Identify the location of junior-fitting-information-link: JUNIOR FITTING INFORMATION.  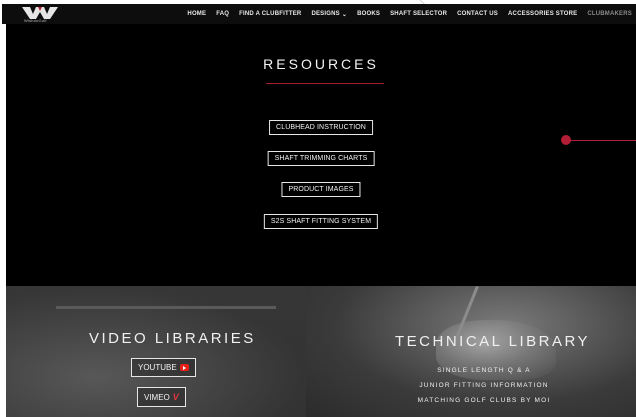
(484, 385).